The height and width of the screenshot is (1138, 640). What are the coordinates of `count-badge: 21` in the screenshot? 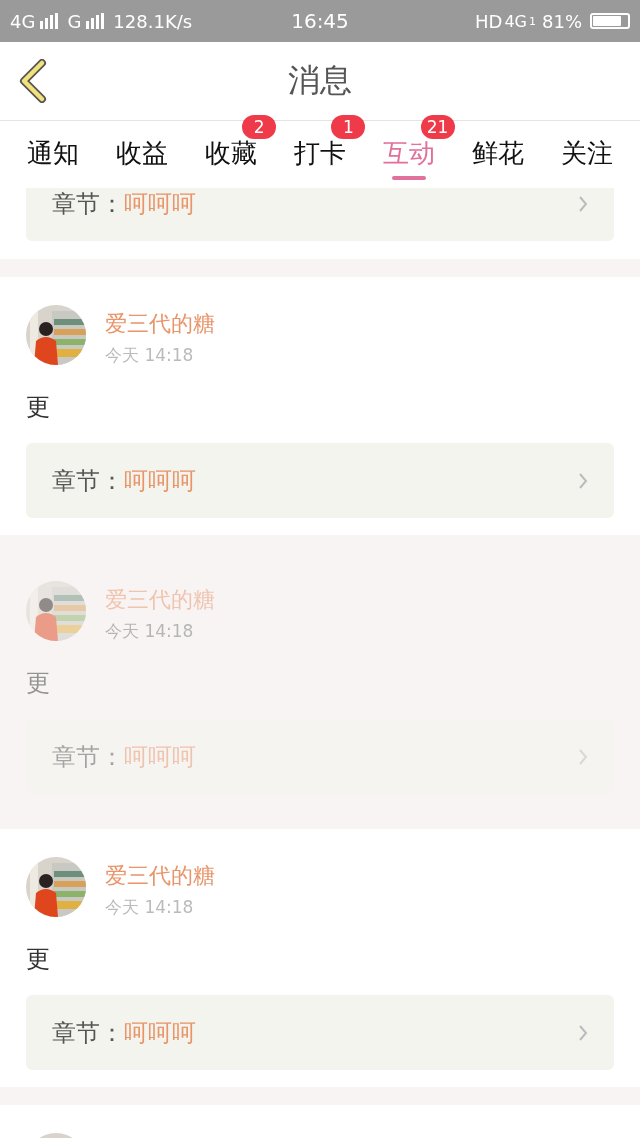 It's located at (437, 127).